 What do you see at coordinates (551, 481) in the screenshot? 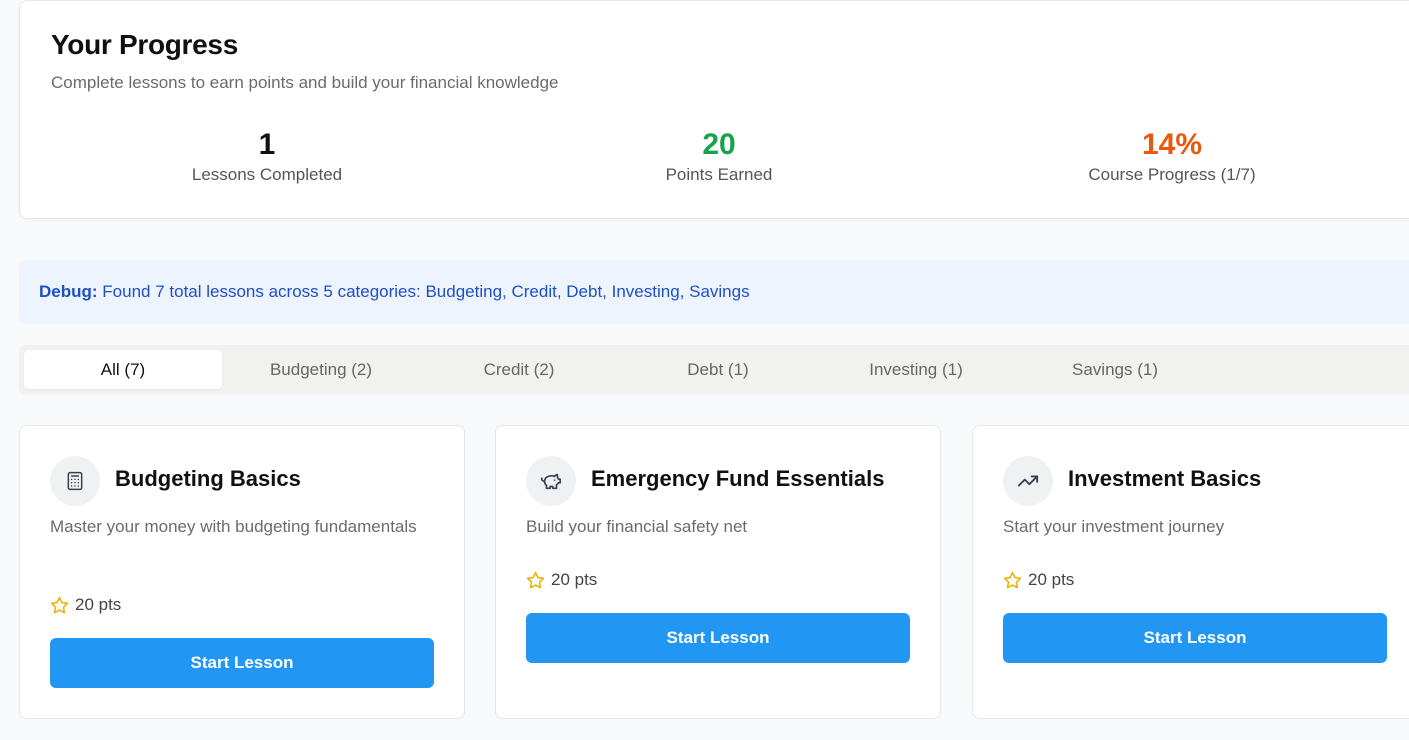
I see `piggy-bank-icon` at bounding box center [551, 481].